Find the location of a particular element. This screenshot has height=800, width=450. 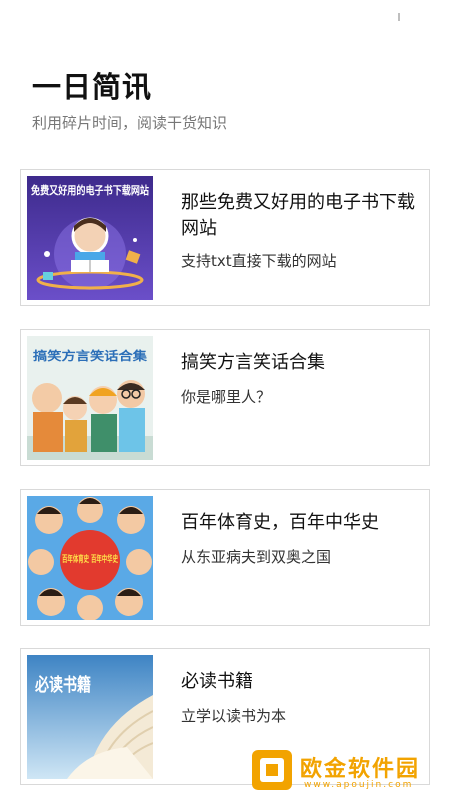

watermark-icon is located at coordinates (272, 770).